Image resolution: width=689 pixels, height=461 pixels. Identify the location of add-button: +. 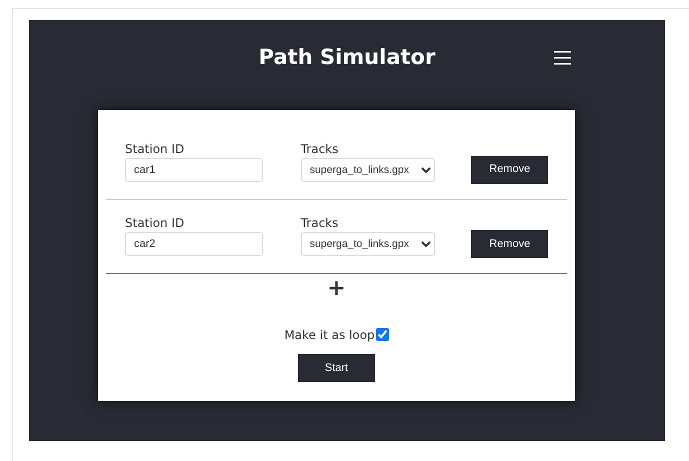
(336, 289).